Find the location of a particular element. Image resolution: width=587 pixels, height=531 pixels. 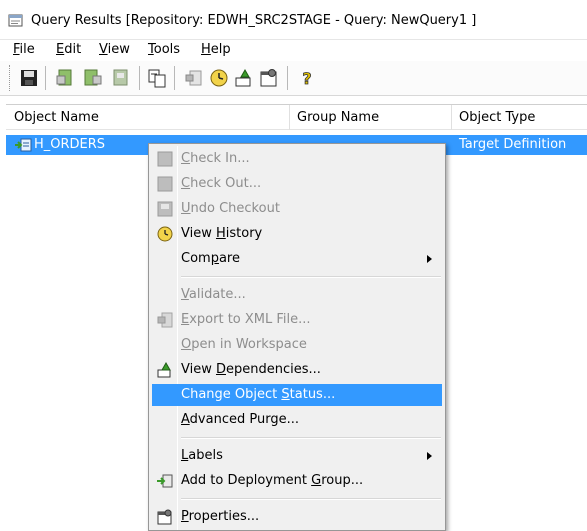

object-name-cell: H_ORDERS is located at coordinates (70, 144).